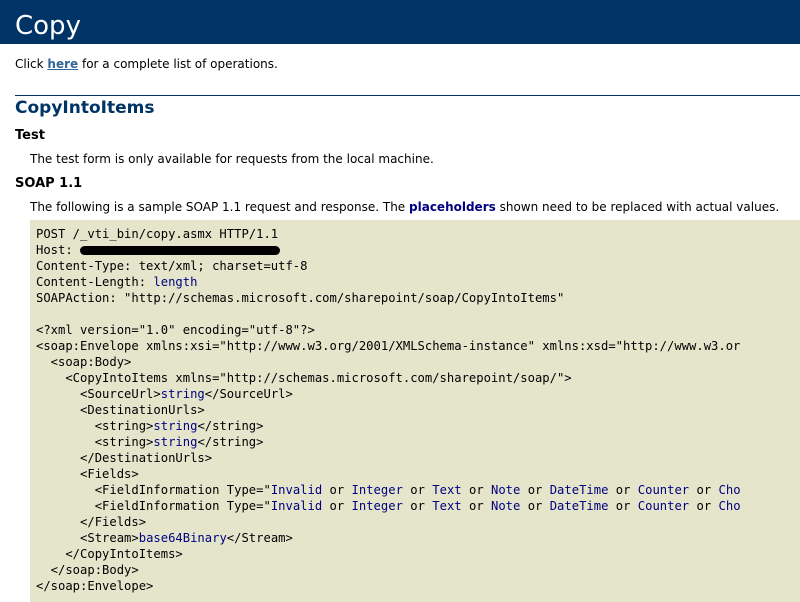 The image size is (800, 602). I want to click on redacted-host, so click(180, 250).